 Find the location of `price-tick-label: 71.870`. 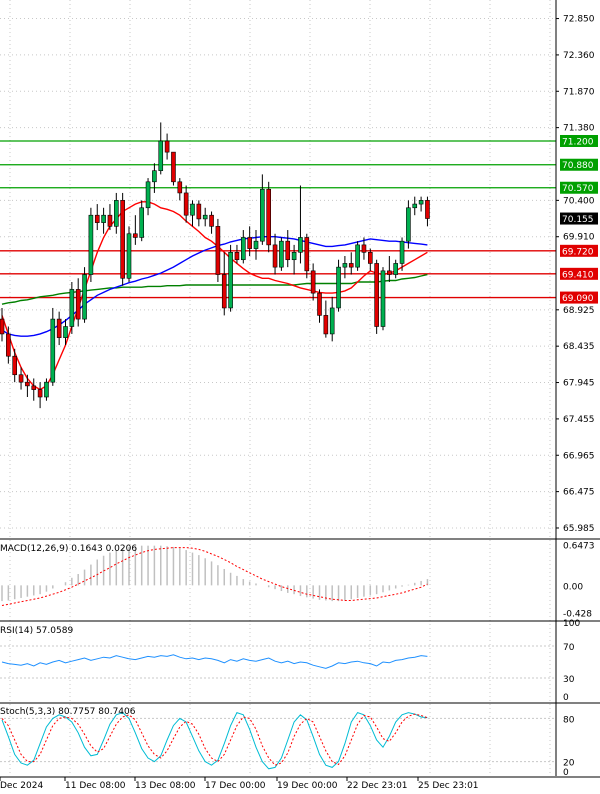

price-tick-label: 71.870 is located at coordinates (579, 92).